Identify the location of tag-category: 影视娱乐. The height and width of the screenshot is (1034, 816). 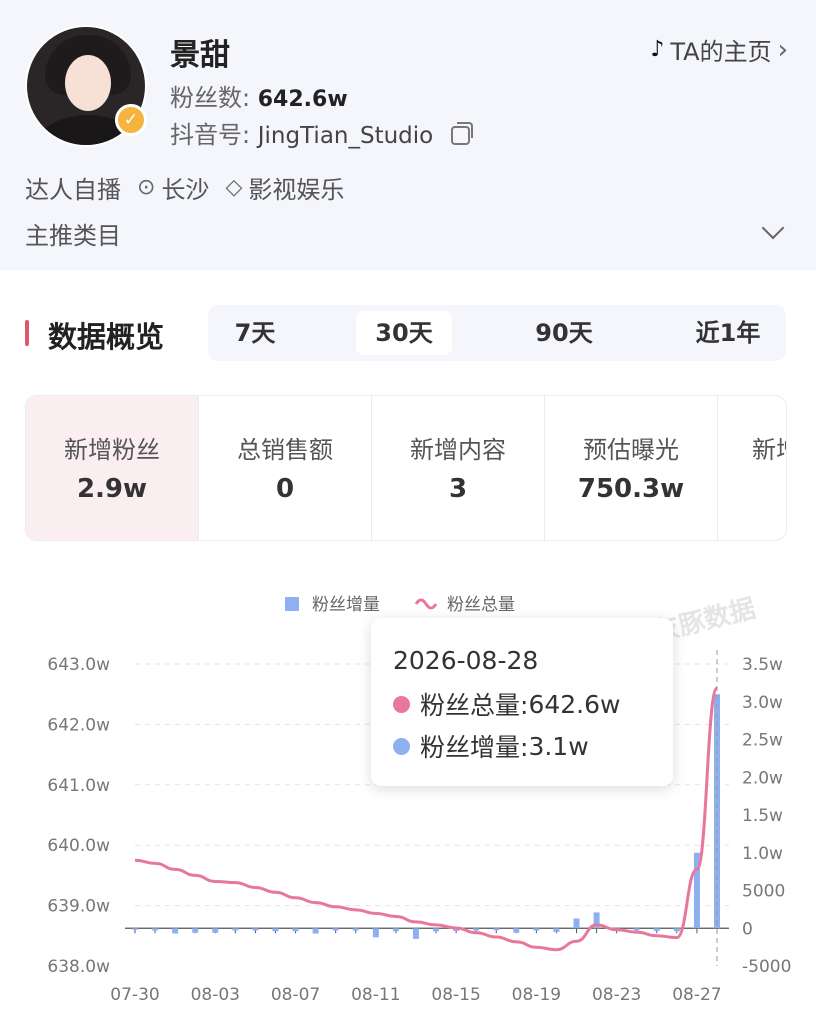
(296, 190).